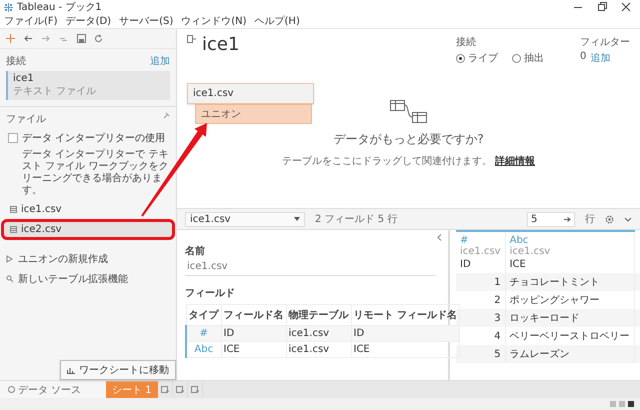 The height and width of the screenshot is (410, 640). Describe the element at coordinates (214, 21) in the screenshot. I see `menu-item: ウィンドウ(N)` at that location.